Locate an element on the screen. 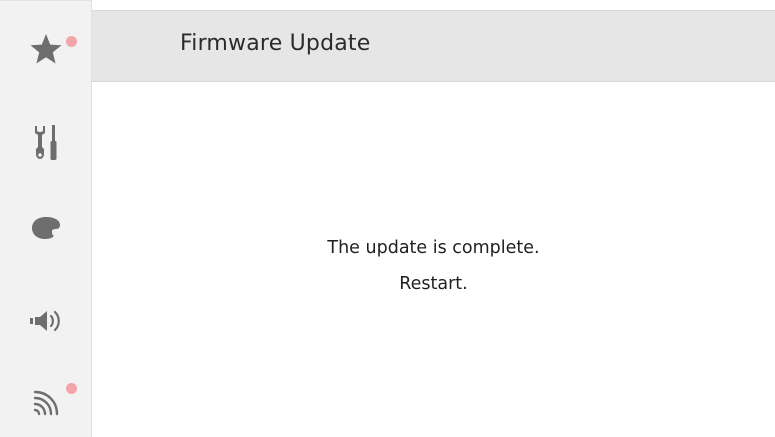  speaker-icon is located at coordinates (44, 321).